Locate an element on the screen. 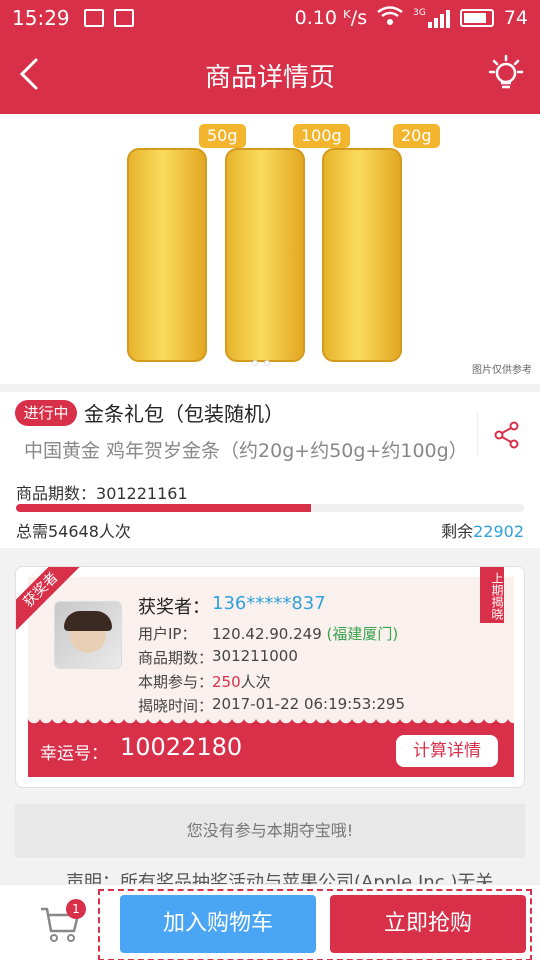  status-bar: 15:29 0.10 ᴷ/s 3G 74 is located at coordinates (270, 18).